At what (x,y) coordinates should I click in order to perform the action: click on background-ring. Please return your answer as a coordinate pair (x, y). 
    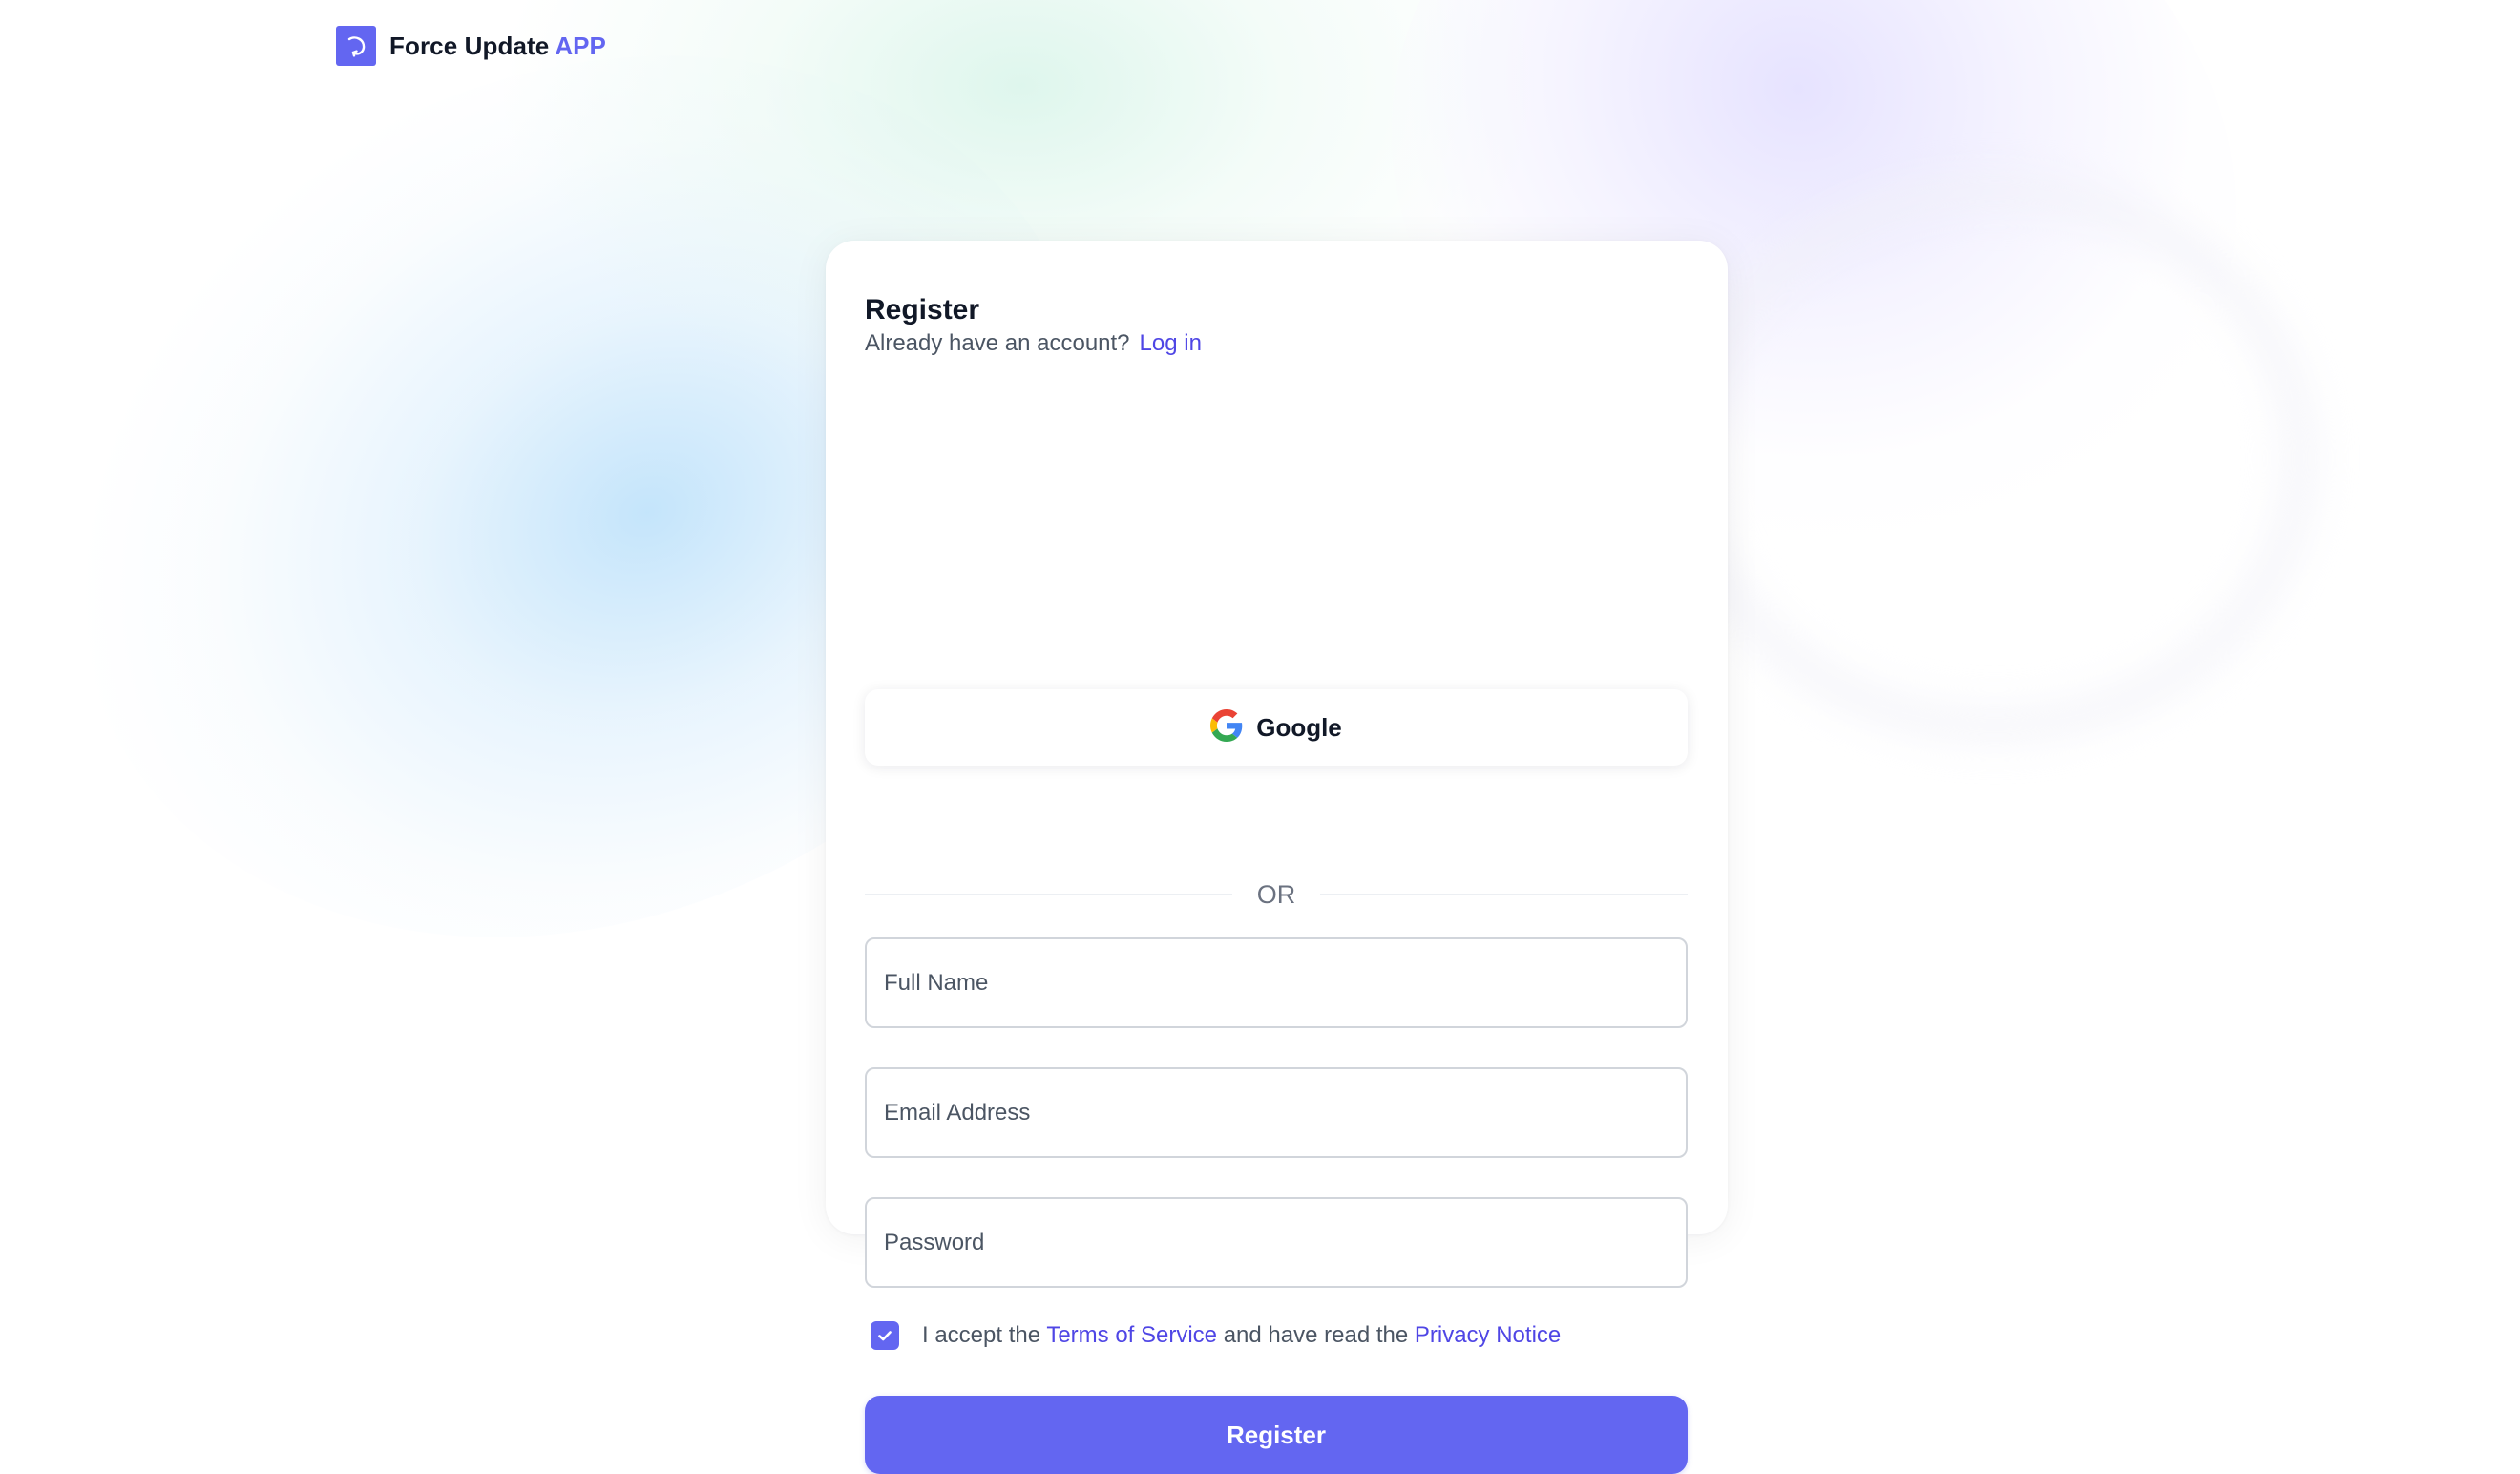
    Looking at the image, I should click on (1995, 458).